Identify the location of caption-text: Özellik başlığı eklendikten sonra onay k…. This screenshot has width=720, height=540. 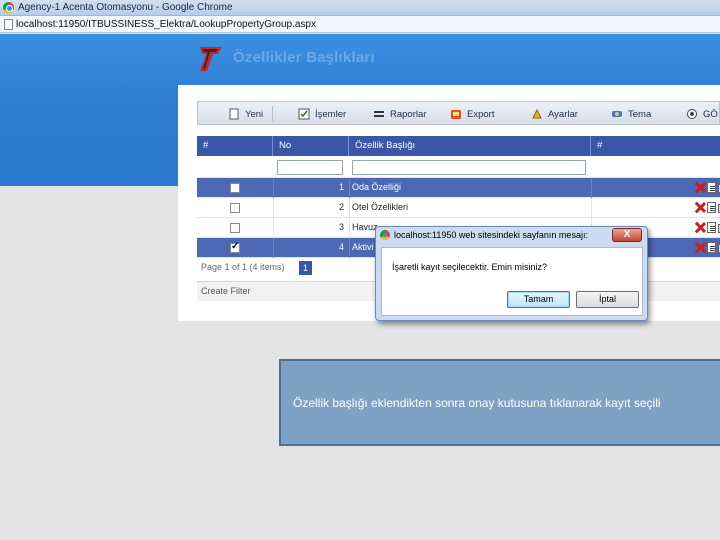
(477, 403).